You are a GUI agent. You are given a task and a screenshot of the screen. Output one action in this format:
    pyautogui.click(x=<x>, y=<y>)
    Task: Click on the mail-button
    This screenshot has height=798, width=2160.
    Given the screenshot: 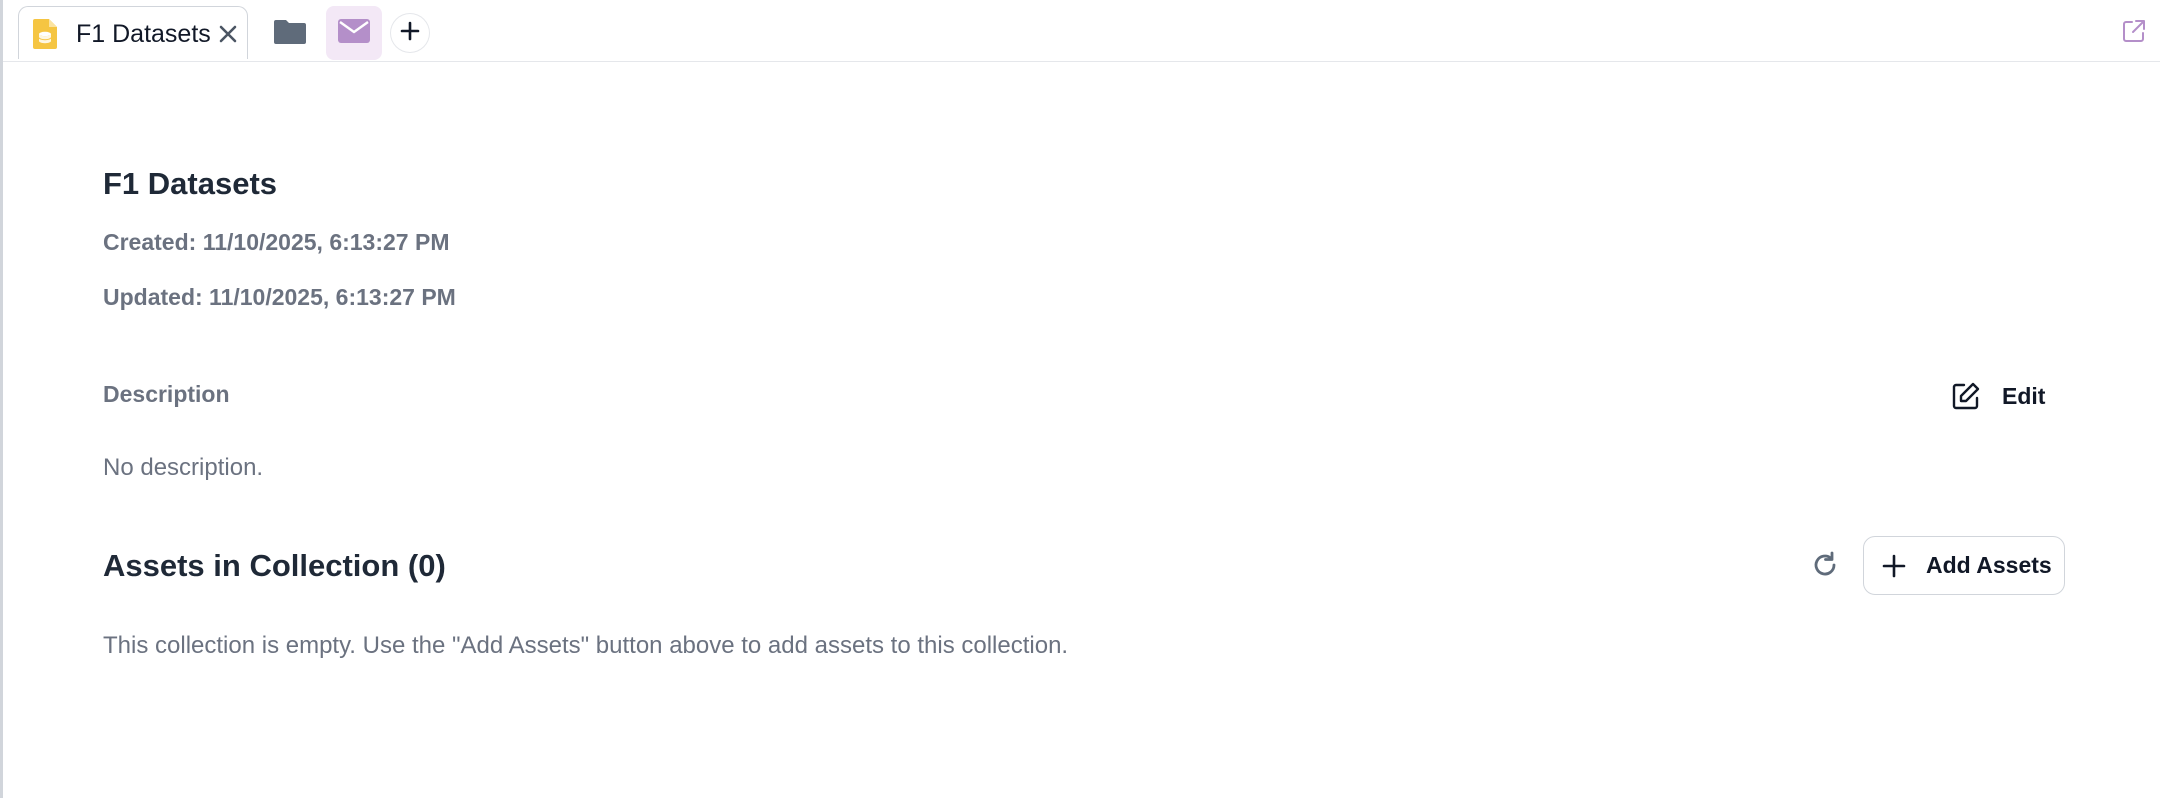 What is the action you would take?
    pyautogui.click(x=354, y=33)
    